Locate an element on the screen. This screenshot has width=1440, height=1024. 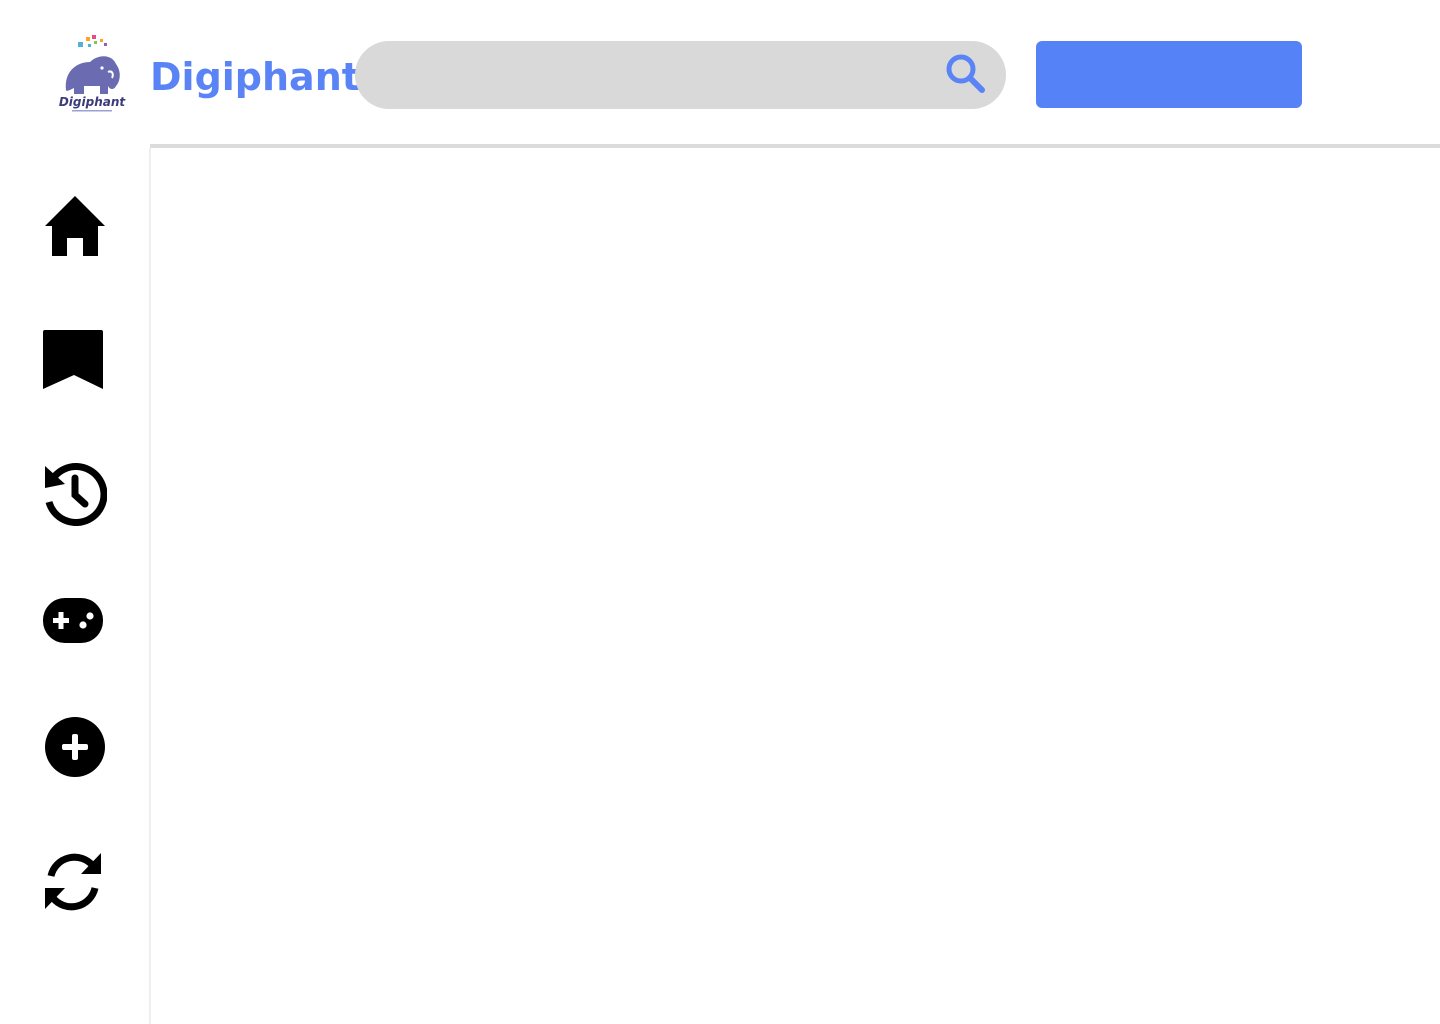
refresh-icon is located at coordinates (73, 882).